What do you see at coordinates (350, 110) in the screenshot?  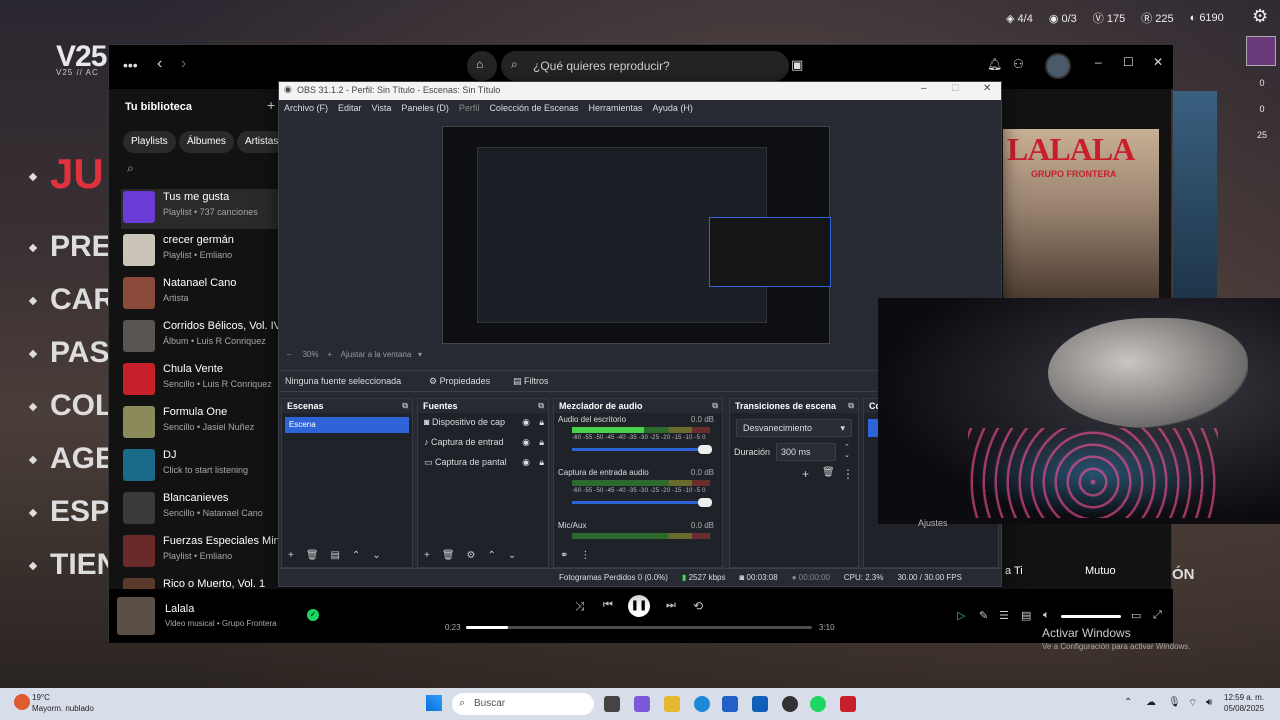 I see `obs-menu-item: Editar` at bounding box center [350, 110].